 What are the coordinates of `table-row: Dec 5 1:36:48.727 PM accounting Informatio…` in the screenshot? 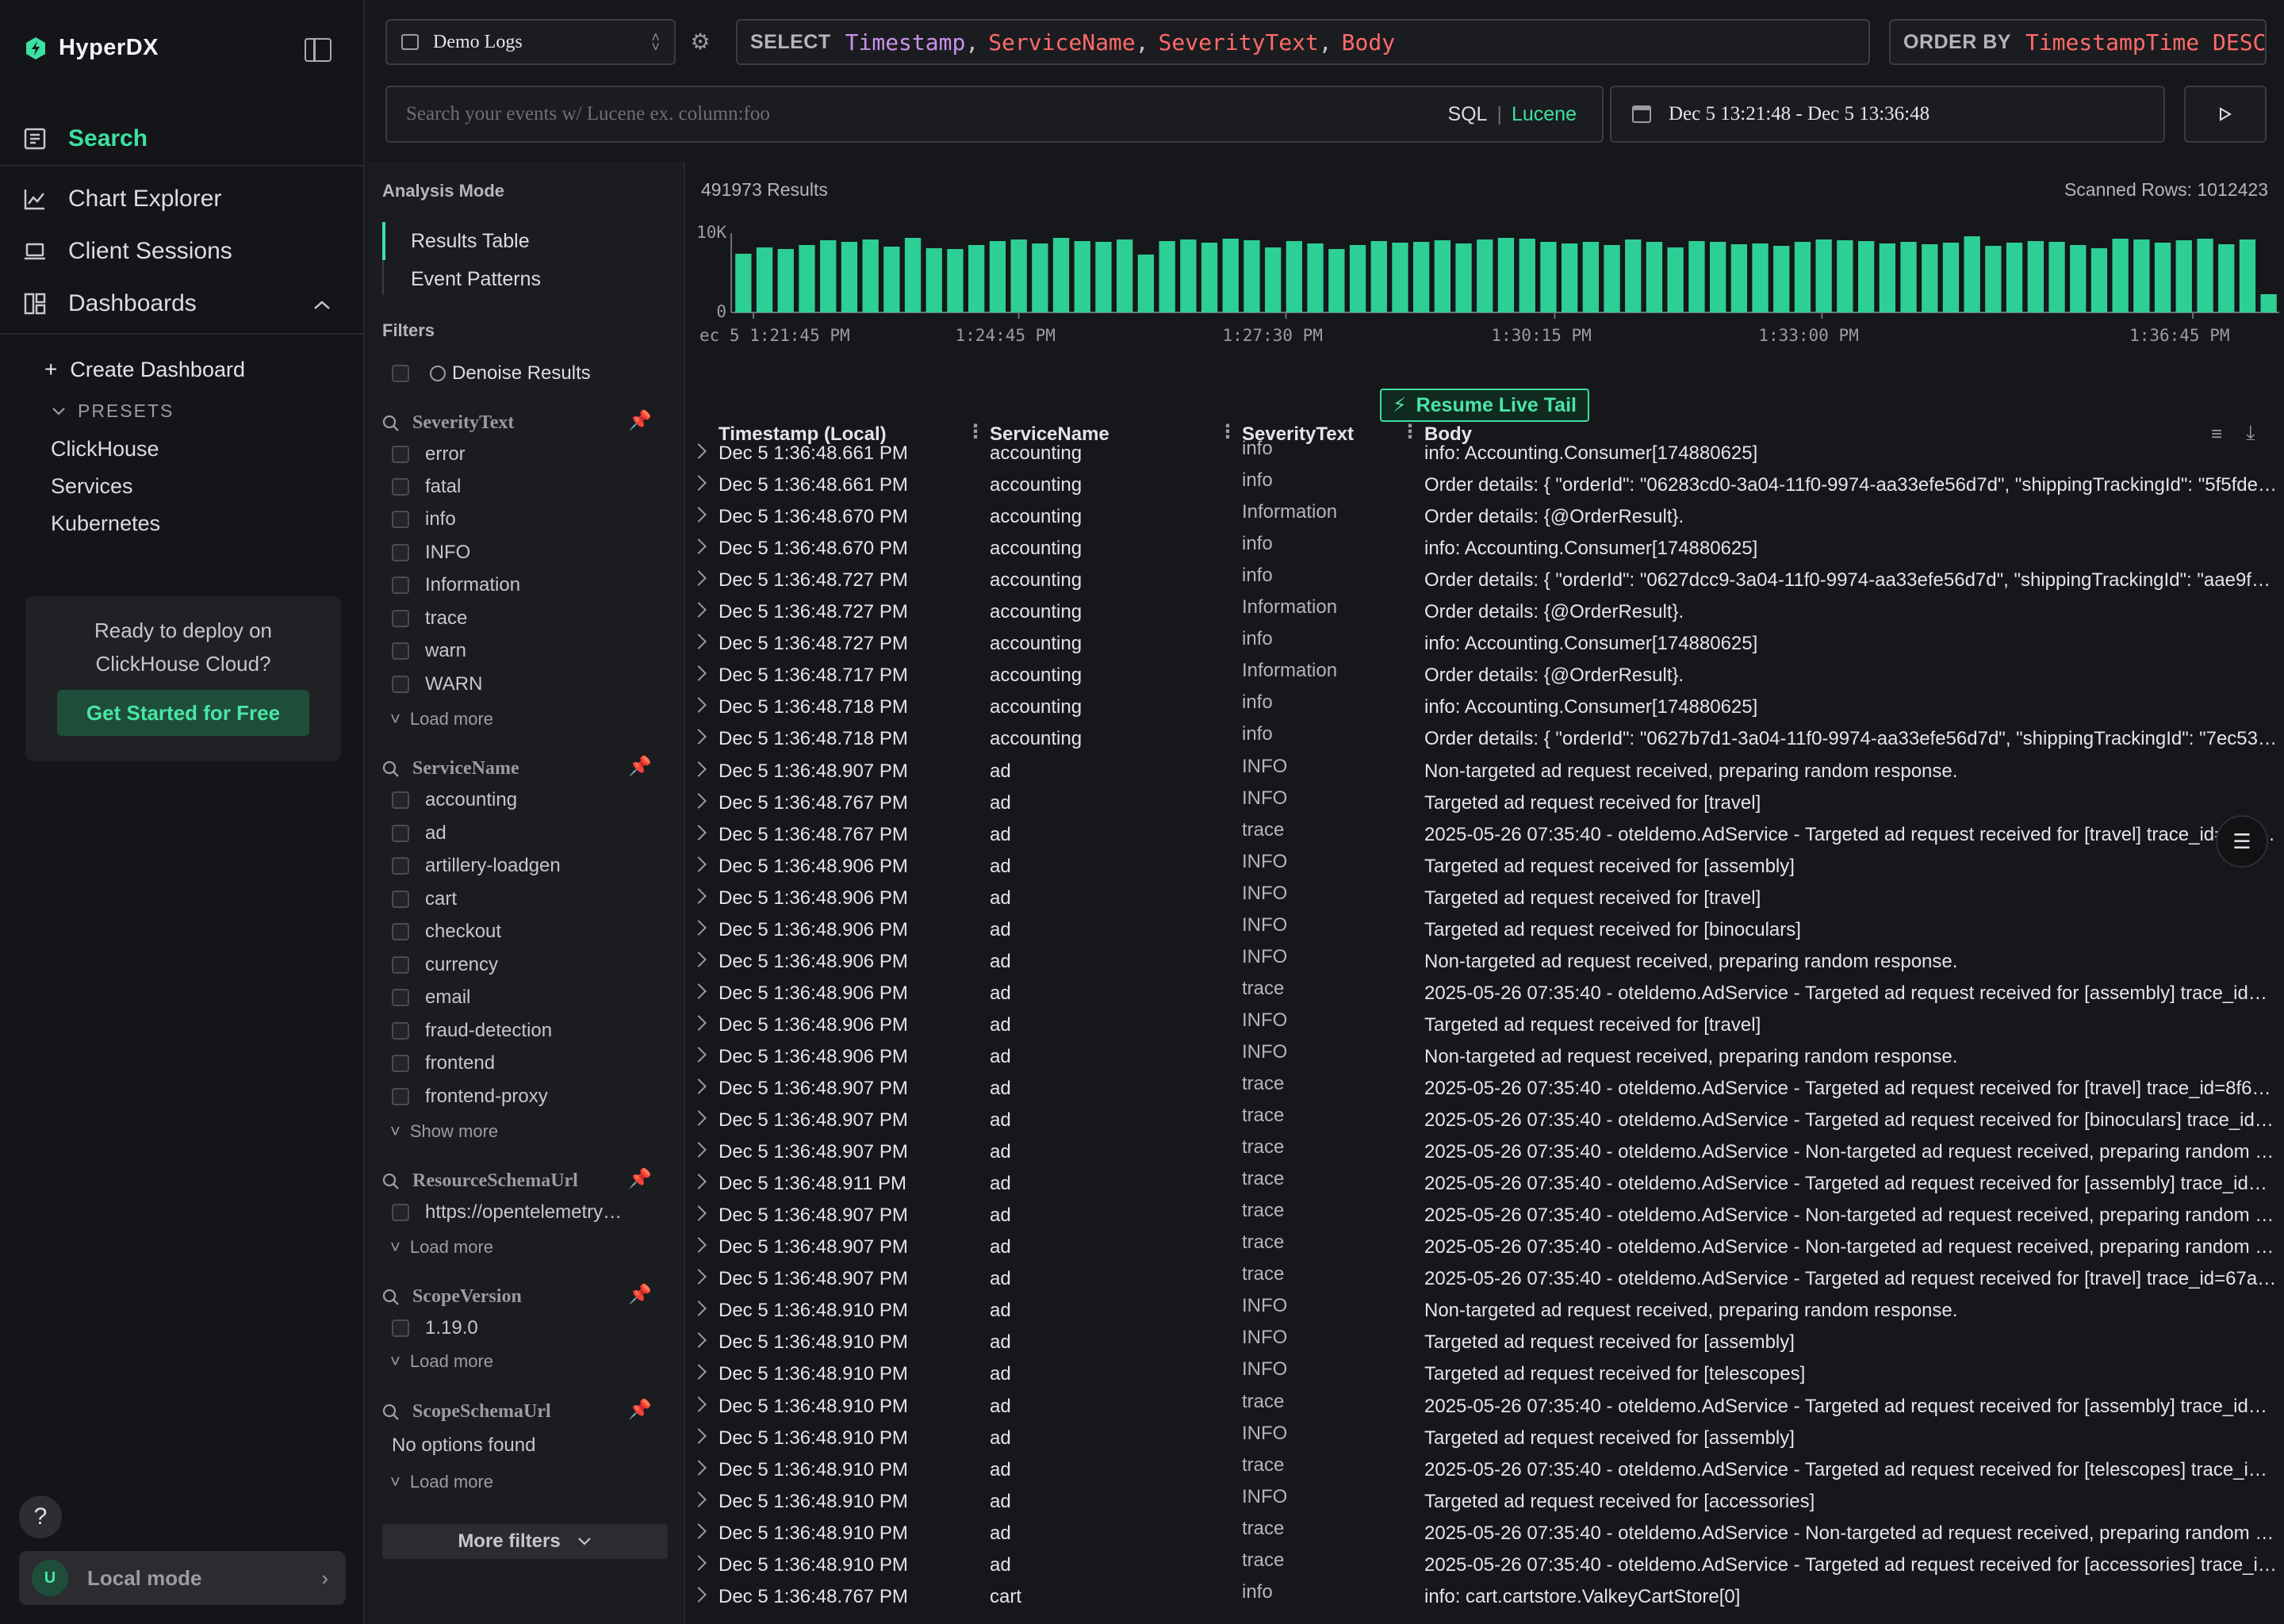 It's located at (1484, 614).